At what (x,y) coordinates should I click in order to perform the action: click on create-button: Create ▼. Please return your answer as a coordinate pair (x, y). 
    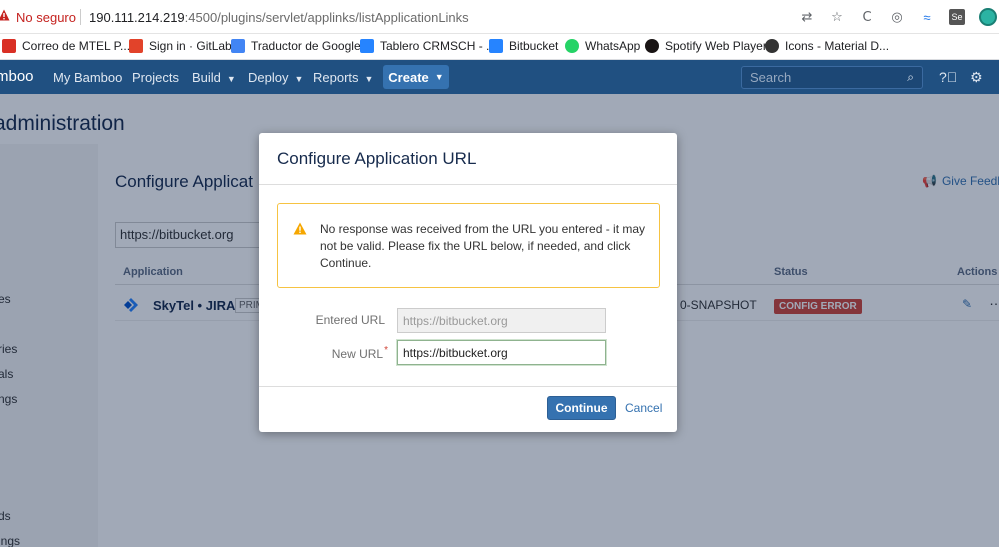
    Looking at the image, I should click on (416, 77).